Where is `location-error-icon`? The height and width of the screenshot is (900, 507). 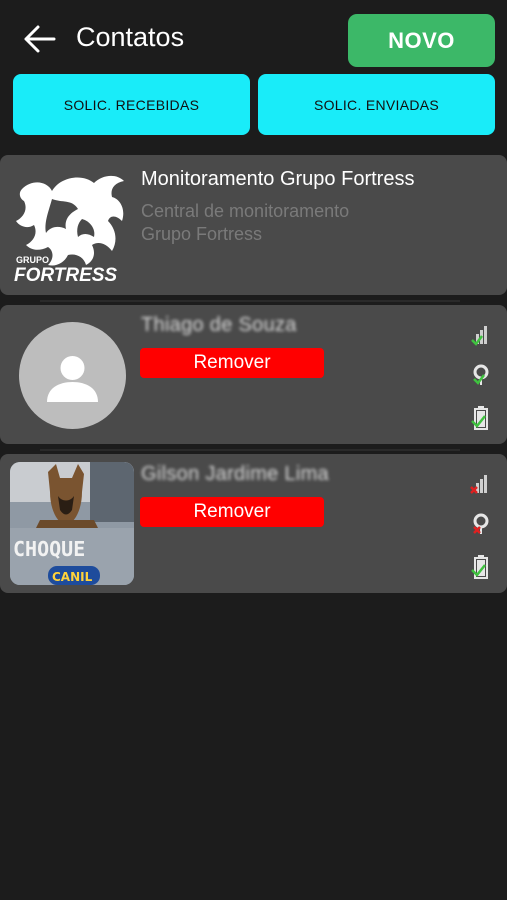
location-error-icon is located at coordinates (481, 523).